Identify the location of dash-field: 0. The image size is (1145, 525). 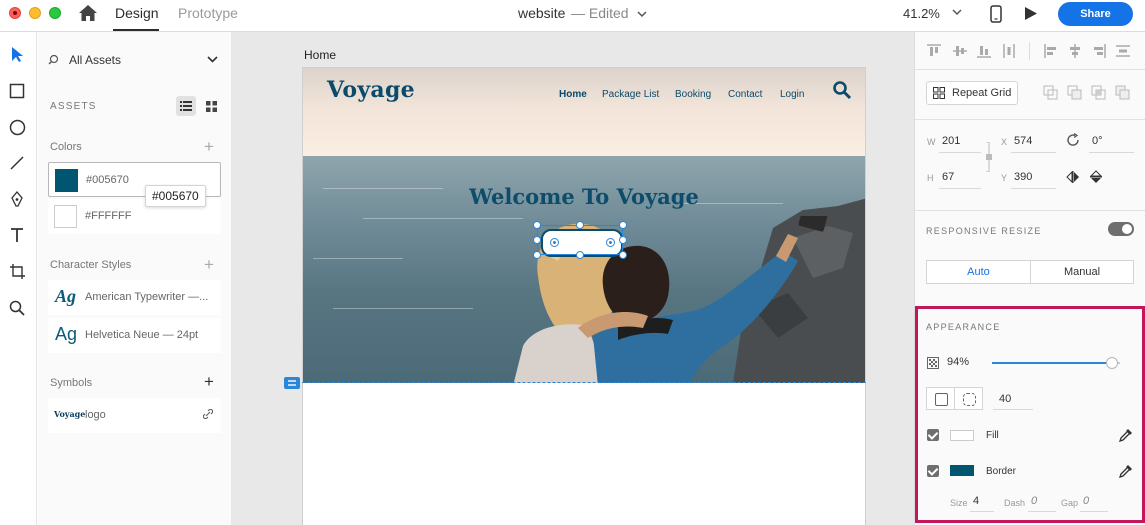
(1034, 501).